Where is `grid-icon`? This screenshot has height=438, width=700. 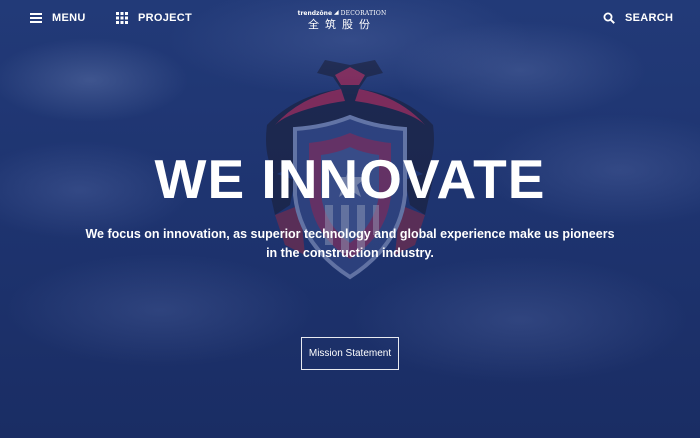 grid-icon is located at coordinates (122, 18).